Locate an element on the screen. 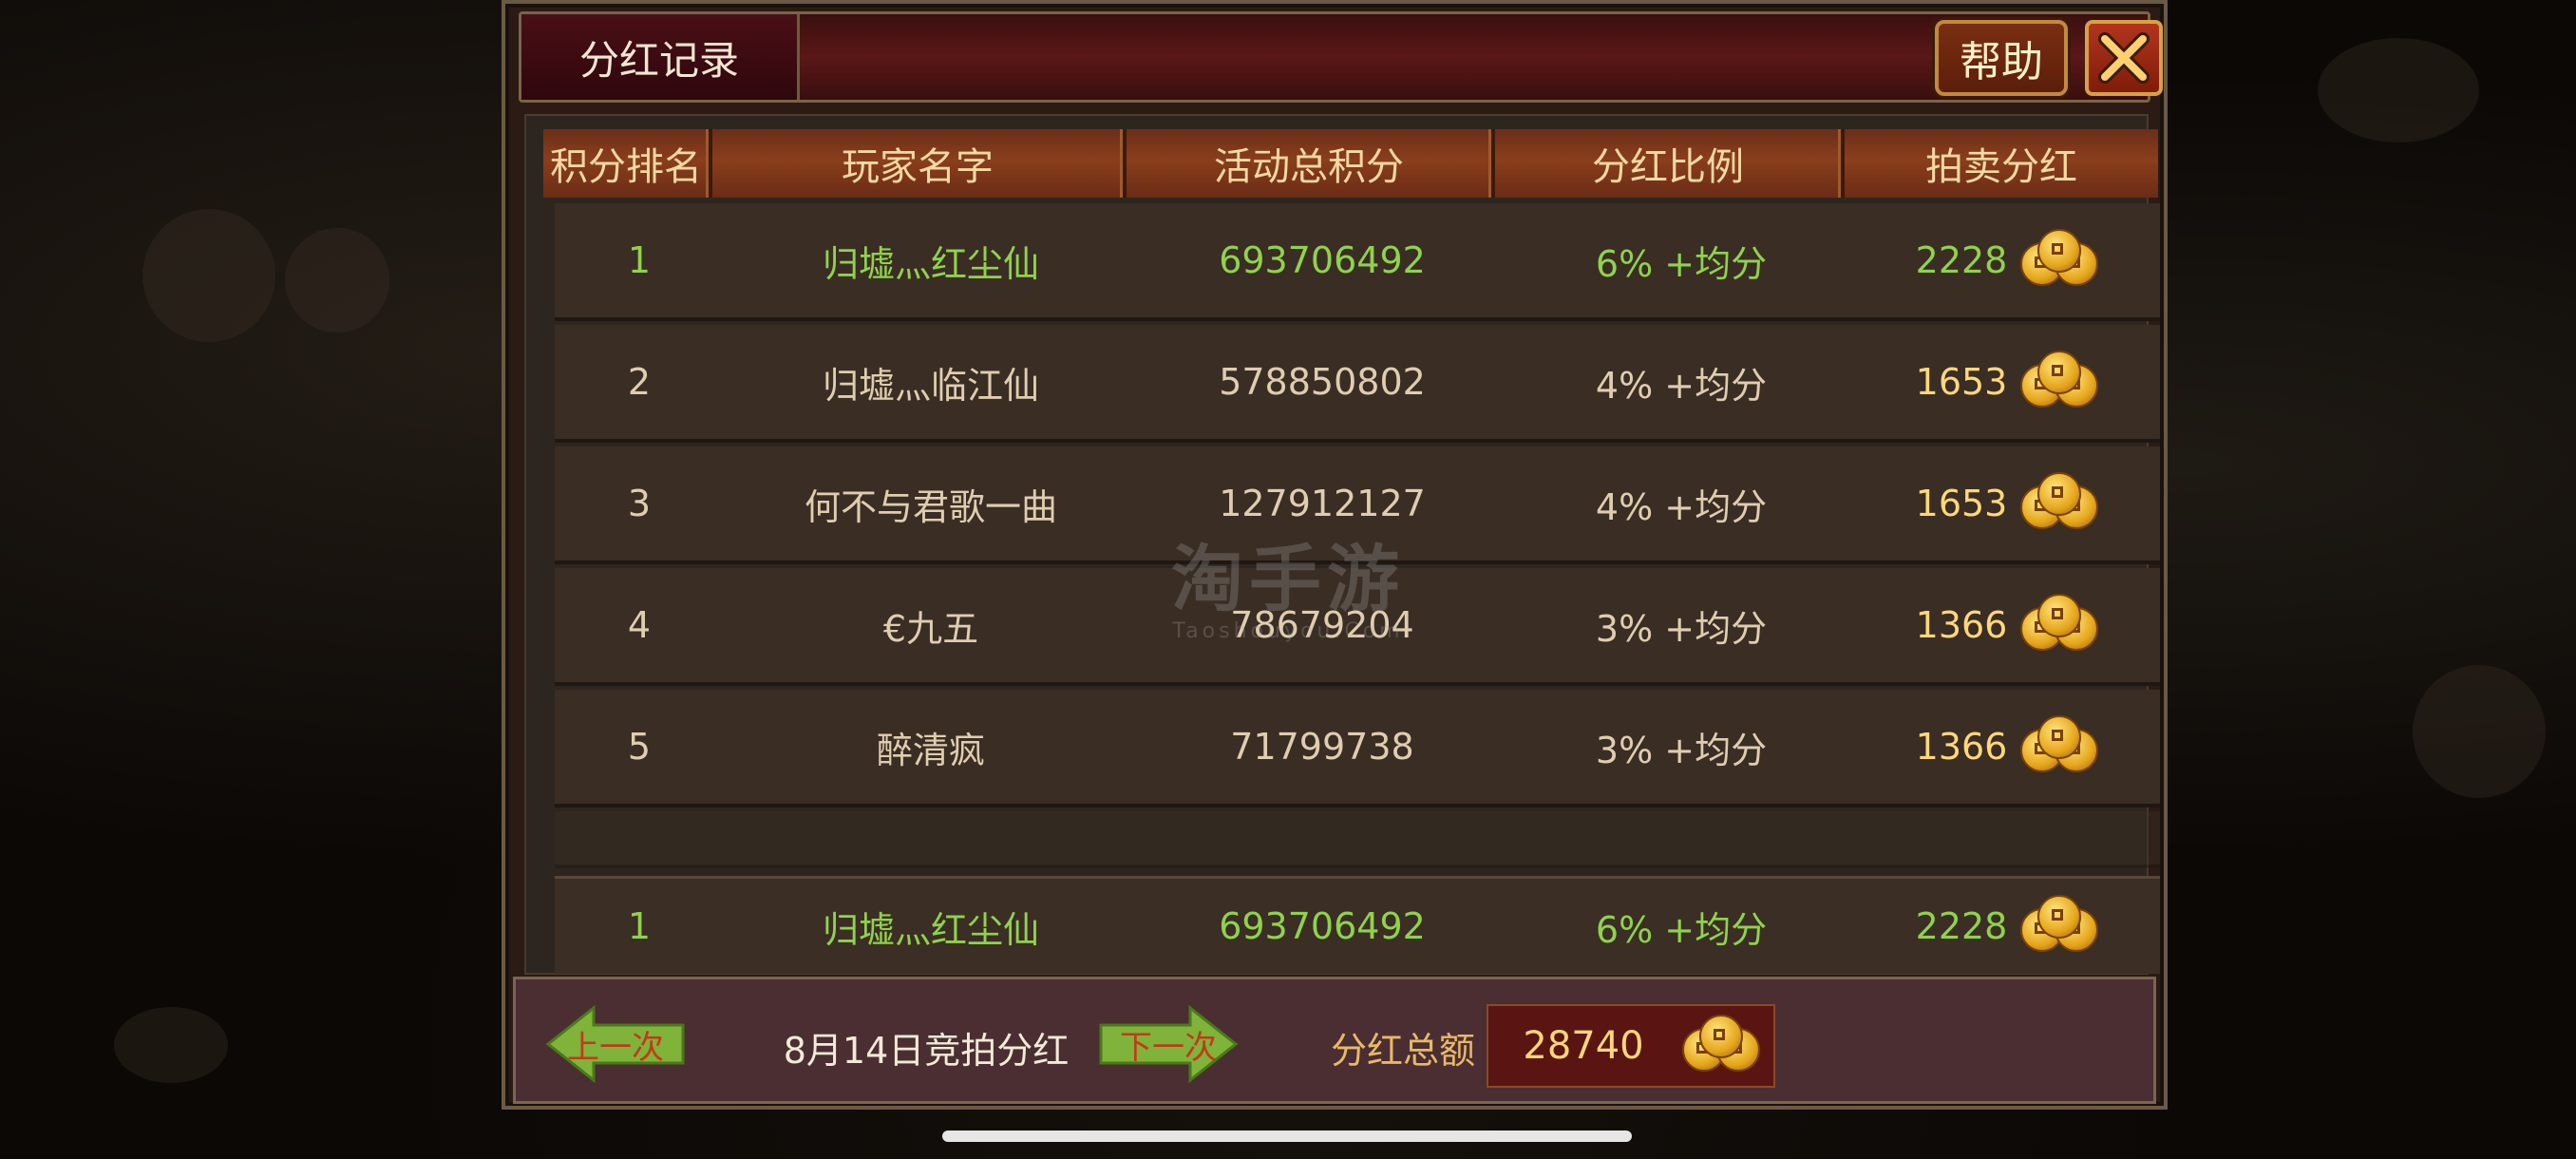 Image resolution: width=2576 pixels, height=1159 pixels. next-label: 下一次 is located at coordinates (1168, 1047).